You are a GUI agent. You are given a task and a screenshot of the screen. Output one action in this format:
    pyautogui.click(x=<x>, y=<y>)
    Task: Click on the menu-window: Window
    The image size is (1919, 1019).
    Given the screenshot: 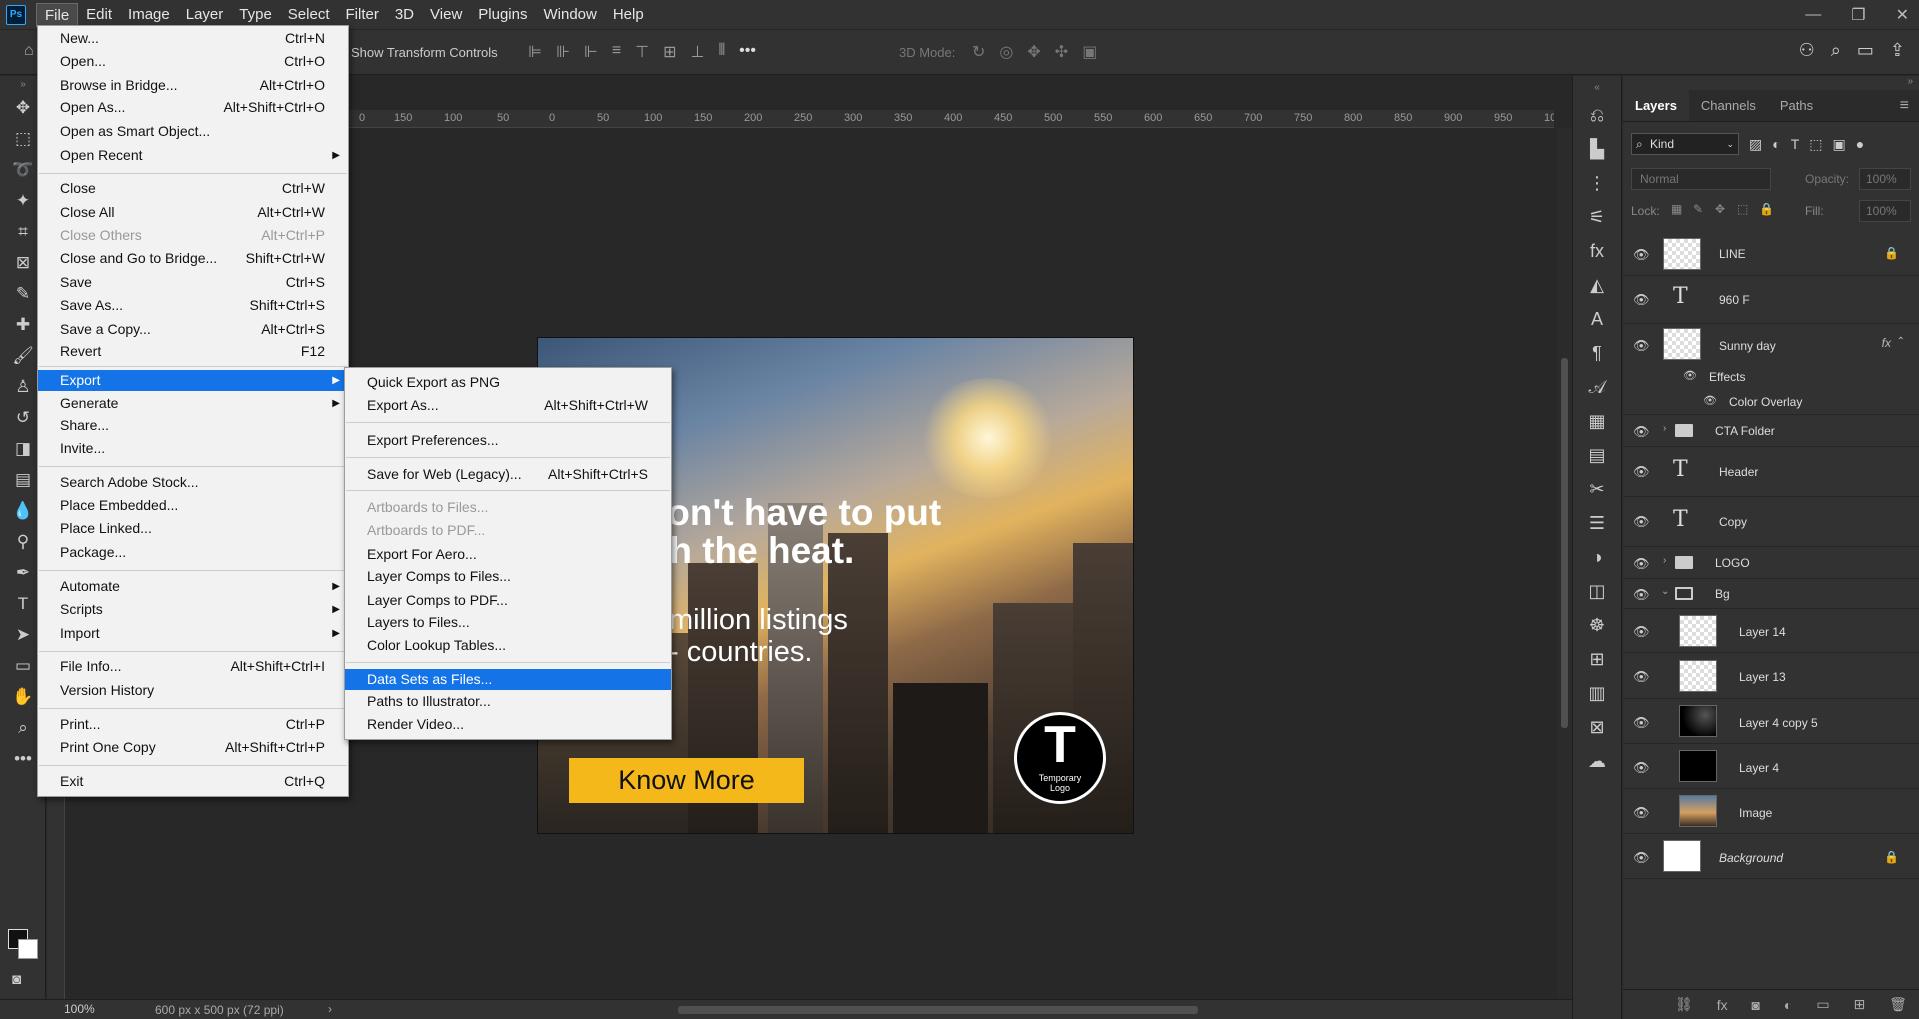 What is the action you would take?
    pyautogui.click(x=569, y=15)
    